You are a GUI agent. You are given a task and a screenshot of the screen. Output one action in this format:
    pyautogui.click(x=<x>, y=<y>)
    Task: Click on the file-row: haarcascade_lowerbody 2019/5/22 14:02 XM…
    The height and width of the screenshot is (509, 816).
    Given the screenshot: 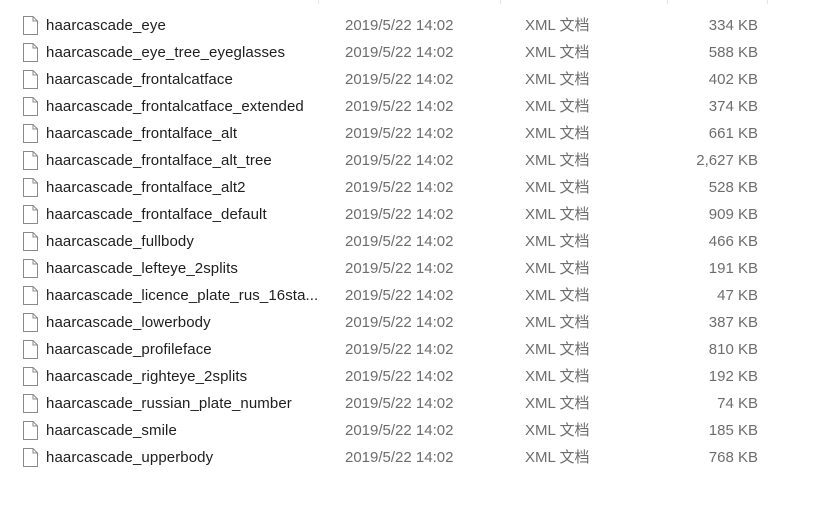 What is the action you would take?
    pyautogui.click(x=390, y=322)
    